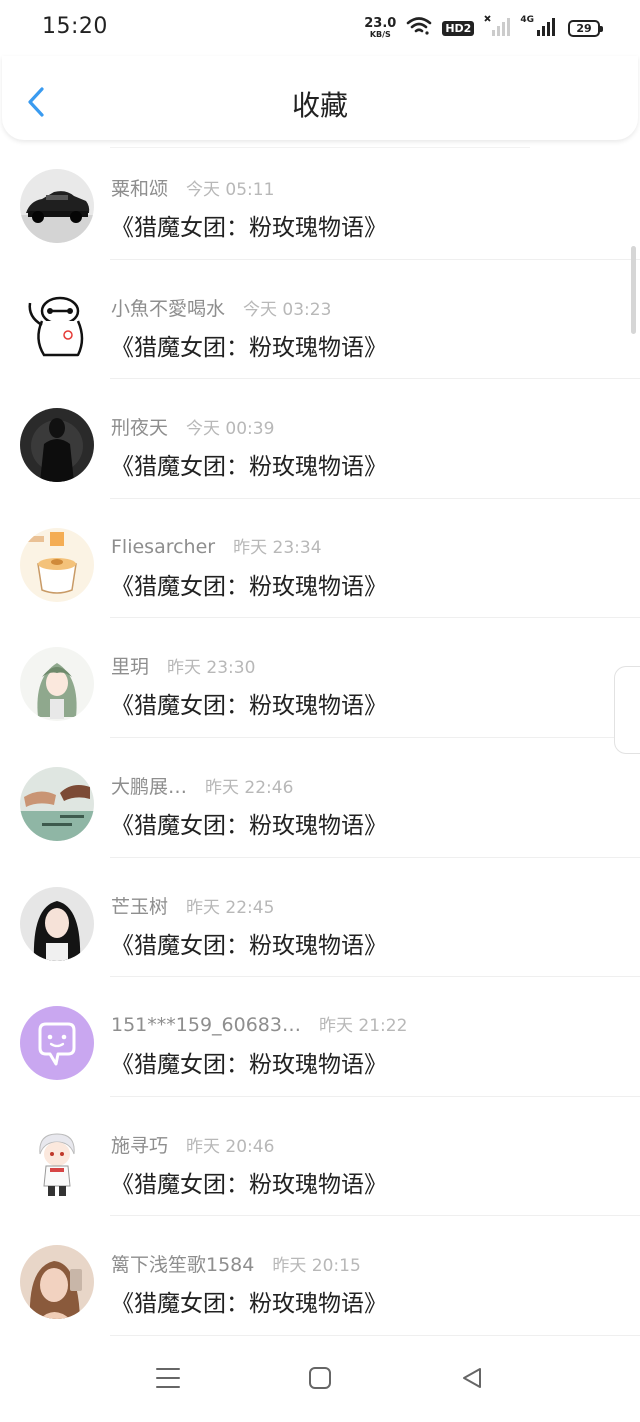 Image resolution: width=640 pixels, height=1422 pixels. I want to click on item-meta: 篱下浅笙歌1584 昨天 20:15, so click(236, 1263).